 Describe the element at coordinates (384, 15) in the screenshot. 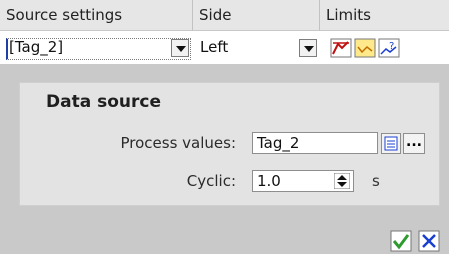

I see `column-header-limits: Limits` at that location.